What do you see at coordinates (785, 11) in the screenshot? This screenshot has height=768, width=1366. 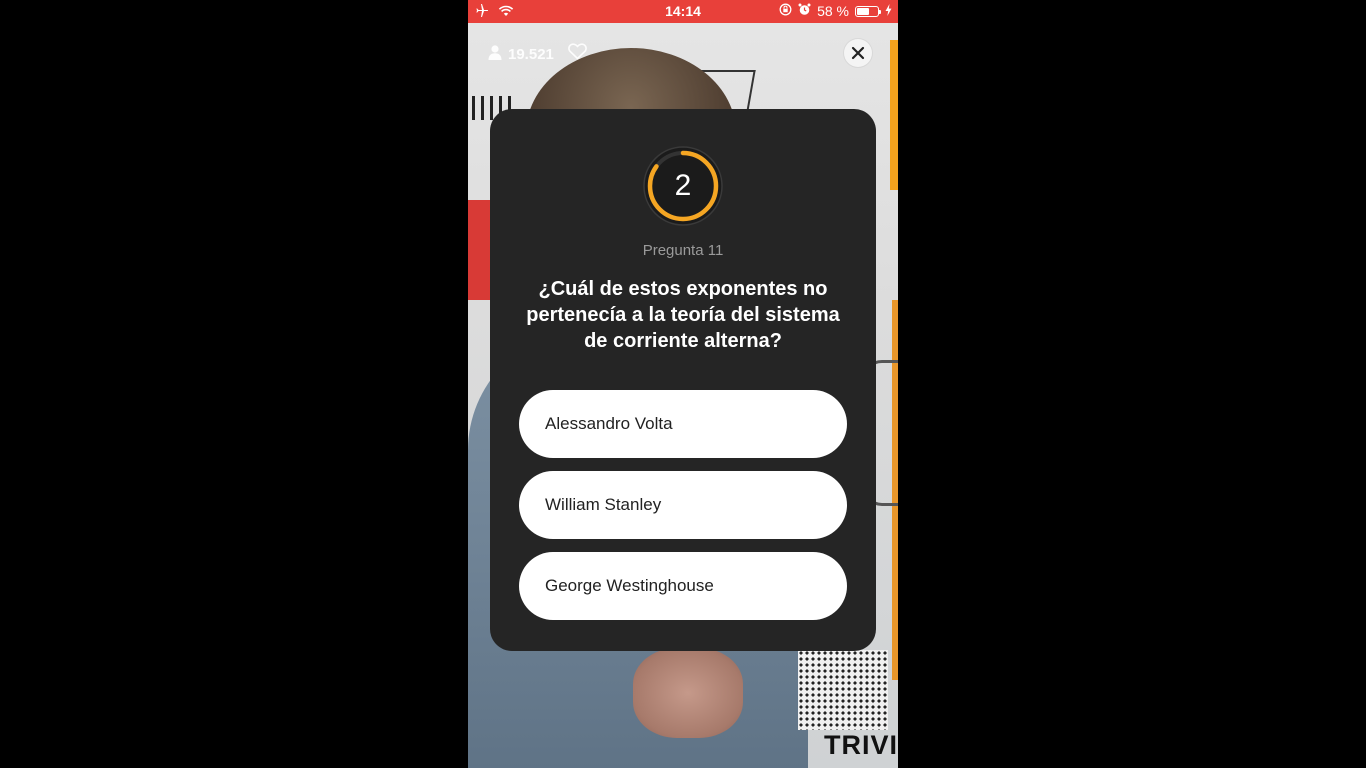 I see `orientation-lock-icon` at bounding box center [785, 11].